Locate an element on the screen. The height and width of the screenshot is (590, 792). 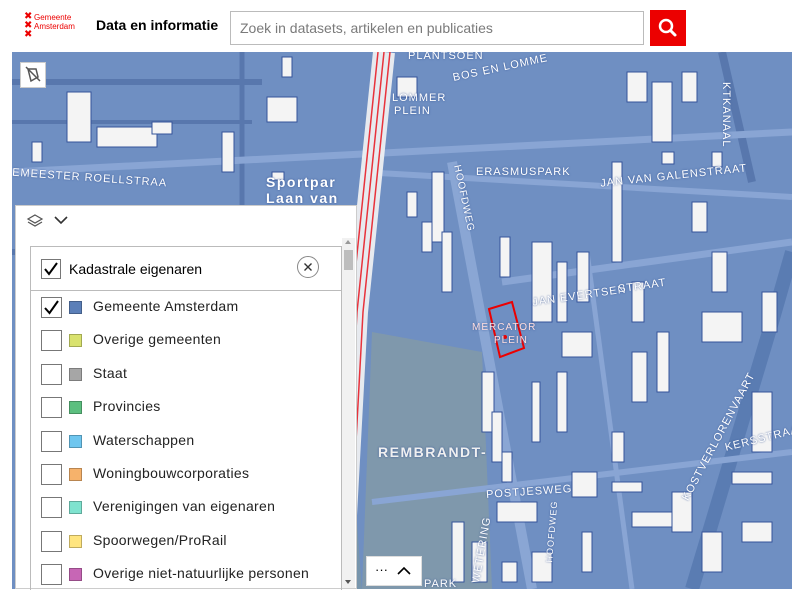
layer-title: Kadastrale eigenaren is located at coordinates (136, 269).